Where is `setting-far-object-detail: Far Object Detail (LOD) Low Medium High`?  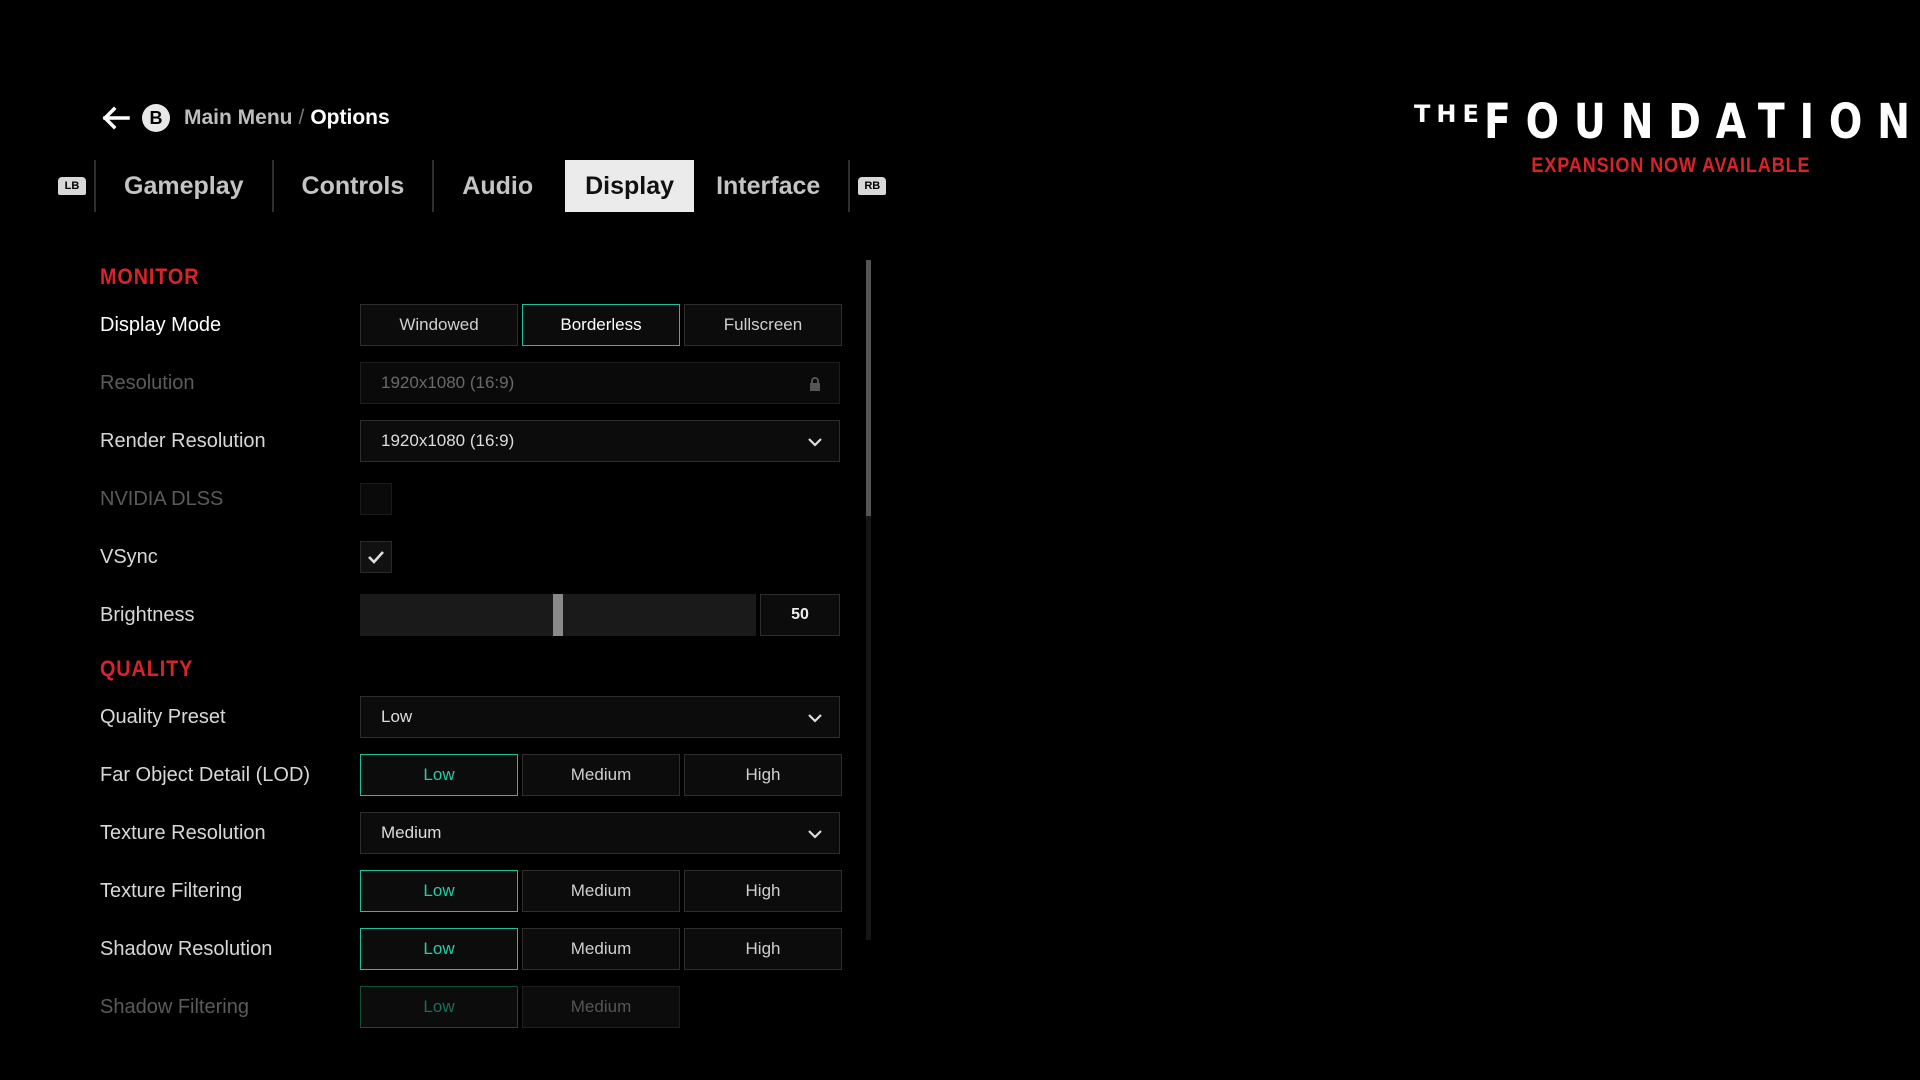
setting-far-object-detail: Far Object Detail (LOD) Low Medium High is located at coordinates (480, 775).